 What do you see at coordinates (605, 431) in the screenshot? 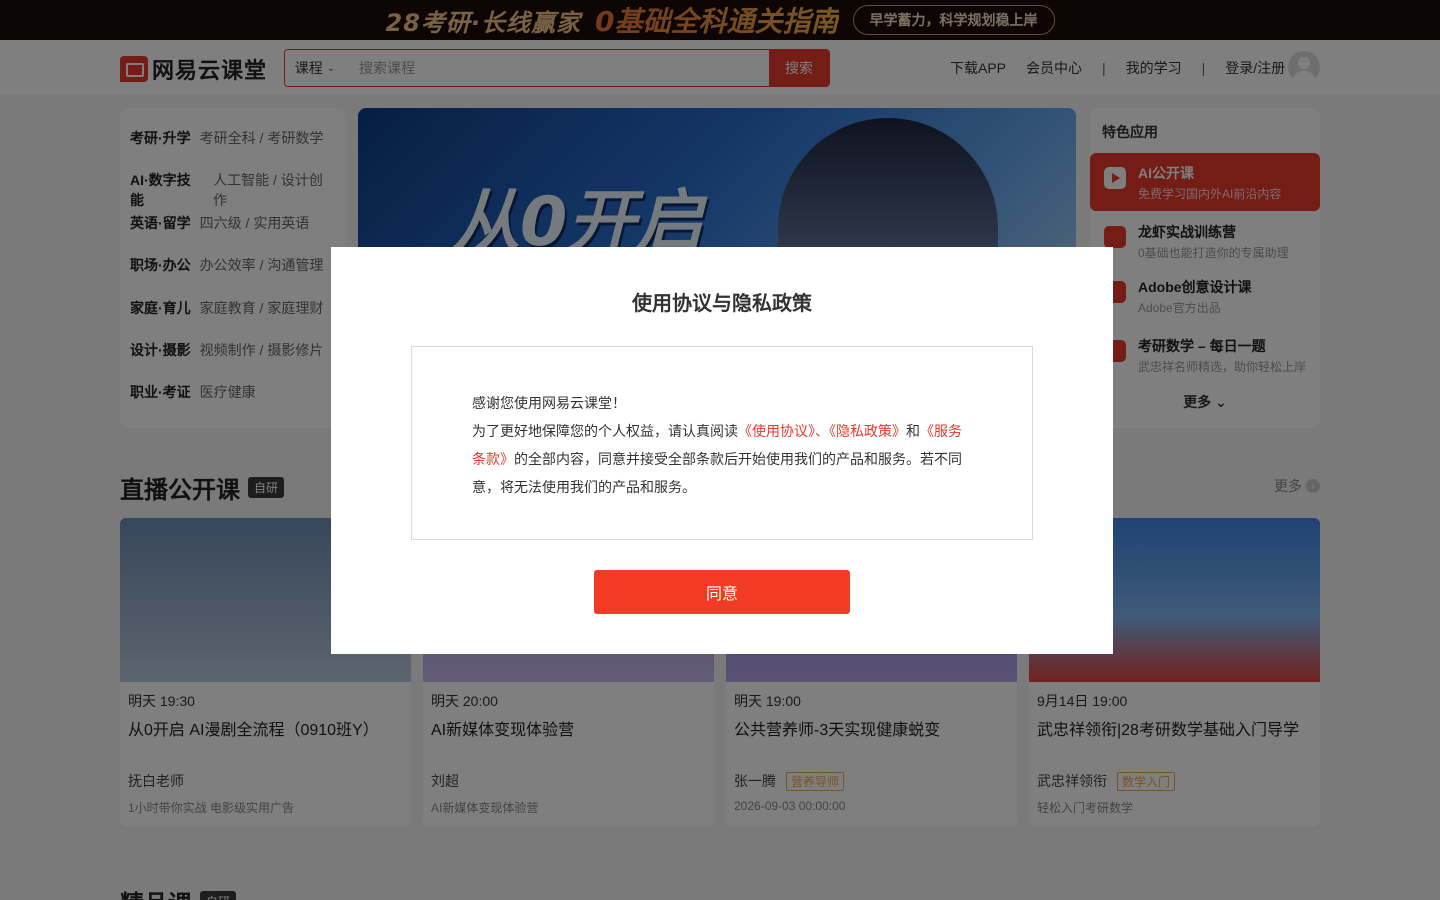
I see `modal-text-before: 为了更好地保障您的个人权益，请认真阅读` at bounding box center [605, 431].